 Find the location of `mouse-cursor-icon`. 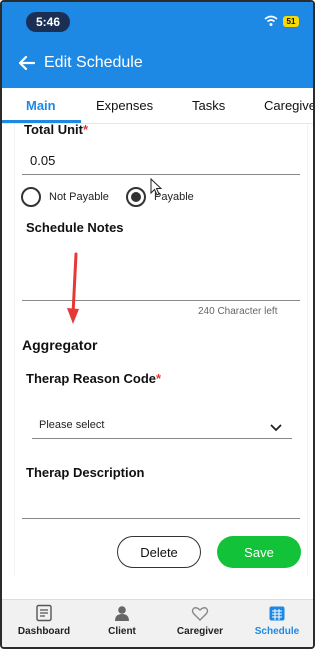

mouse-cursor-icon is located at coordinates (156, 187).